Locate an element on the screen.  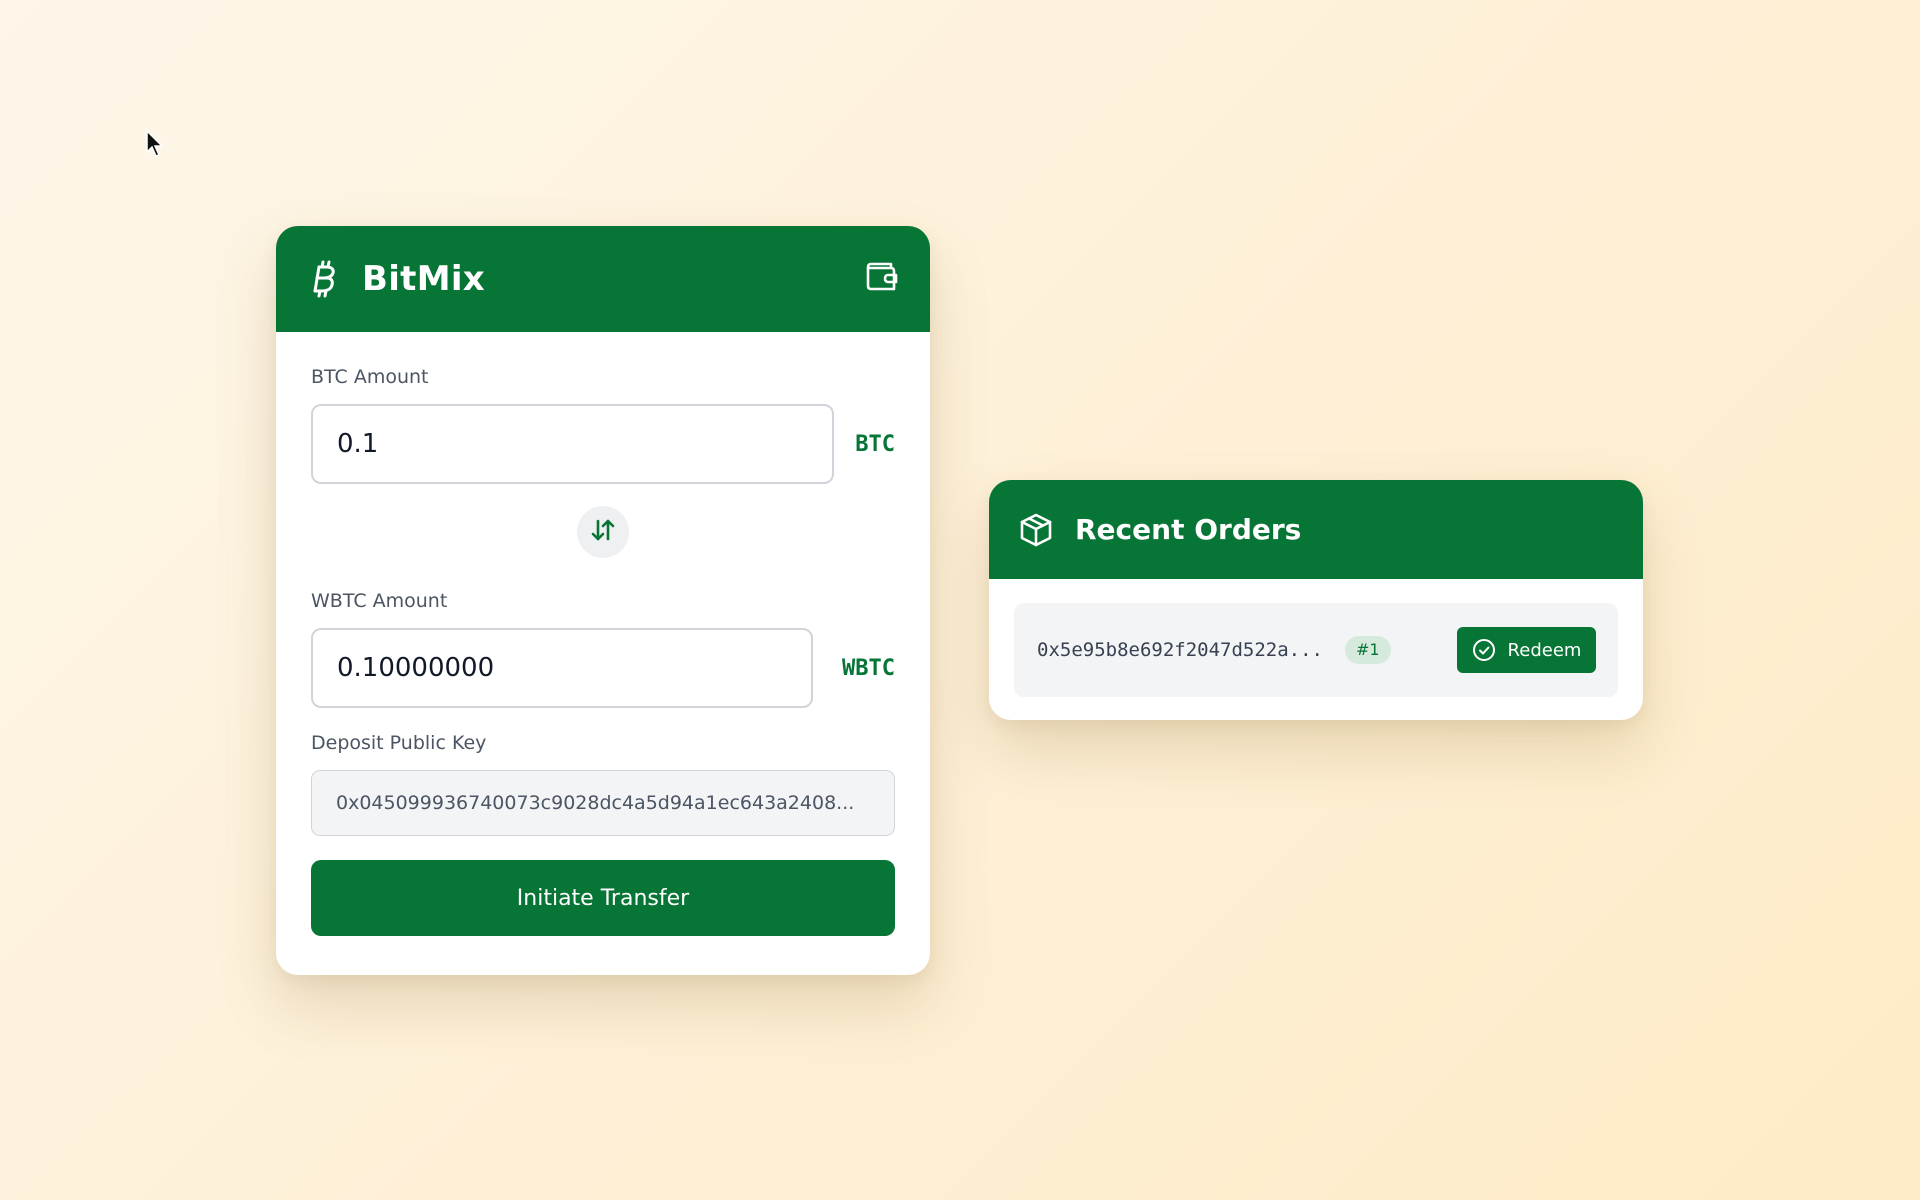
check-circle-icon is located at coordinates (1484, 650).